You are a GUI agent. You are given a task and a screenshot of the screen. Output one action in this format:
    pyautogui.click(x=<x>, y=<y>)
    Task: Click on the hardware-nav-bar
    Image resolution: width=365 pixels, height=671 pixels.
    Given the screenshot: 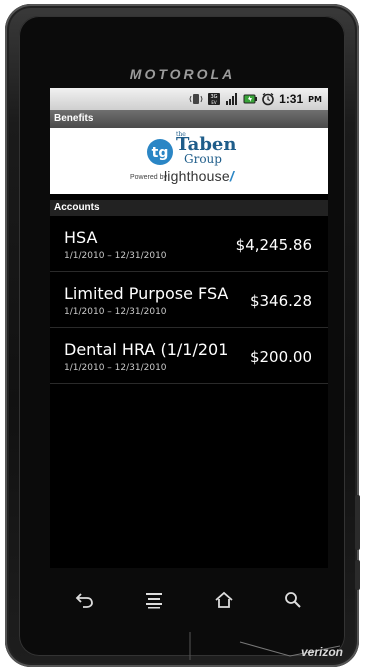 What is the action you would take?
    pyautogui.click(x=189, y=600)
    